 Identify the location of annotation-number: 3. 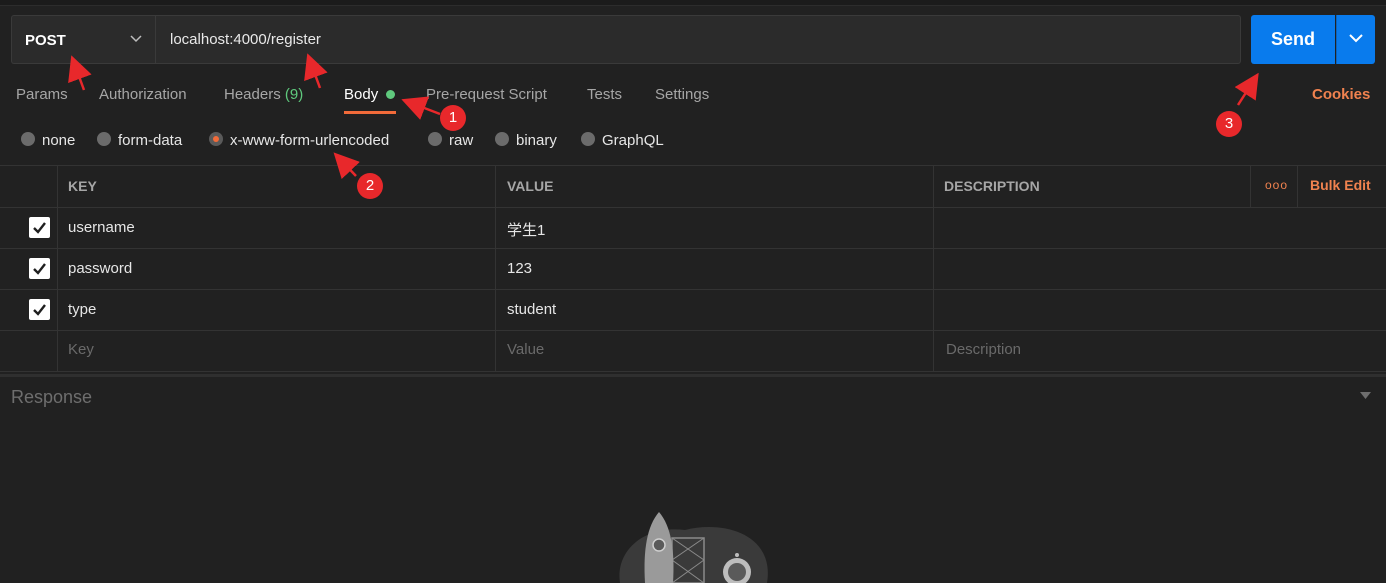
(1229, 123).